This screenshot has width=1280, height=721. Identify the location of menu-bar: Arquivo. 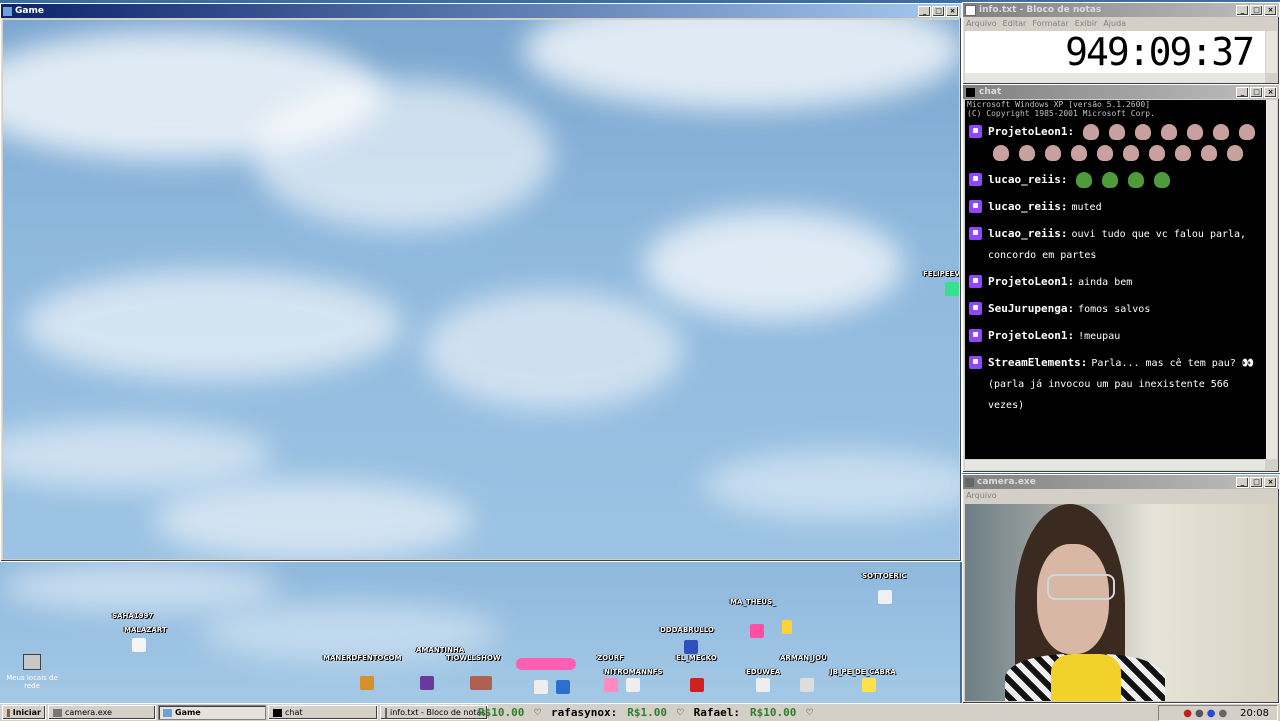
(1121, 495).